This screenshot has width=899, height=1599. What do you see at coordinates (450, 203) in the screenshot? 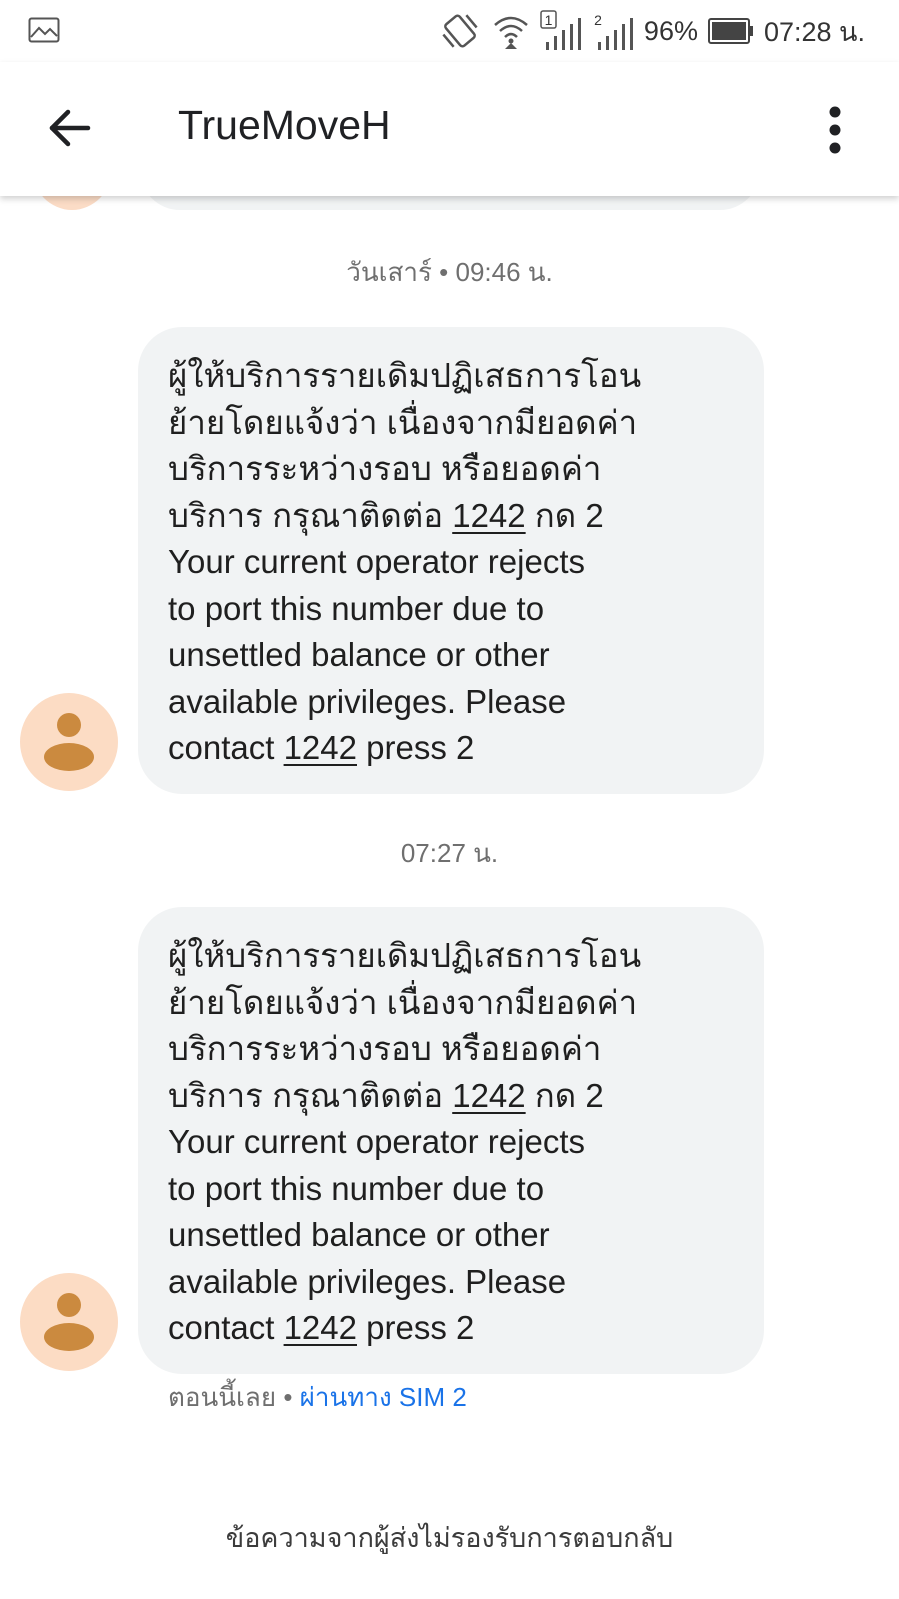
I see `previous-message-bubble` at bounding box center [450, 203].